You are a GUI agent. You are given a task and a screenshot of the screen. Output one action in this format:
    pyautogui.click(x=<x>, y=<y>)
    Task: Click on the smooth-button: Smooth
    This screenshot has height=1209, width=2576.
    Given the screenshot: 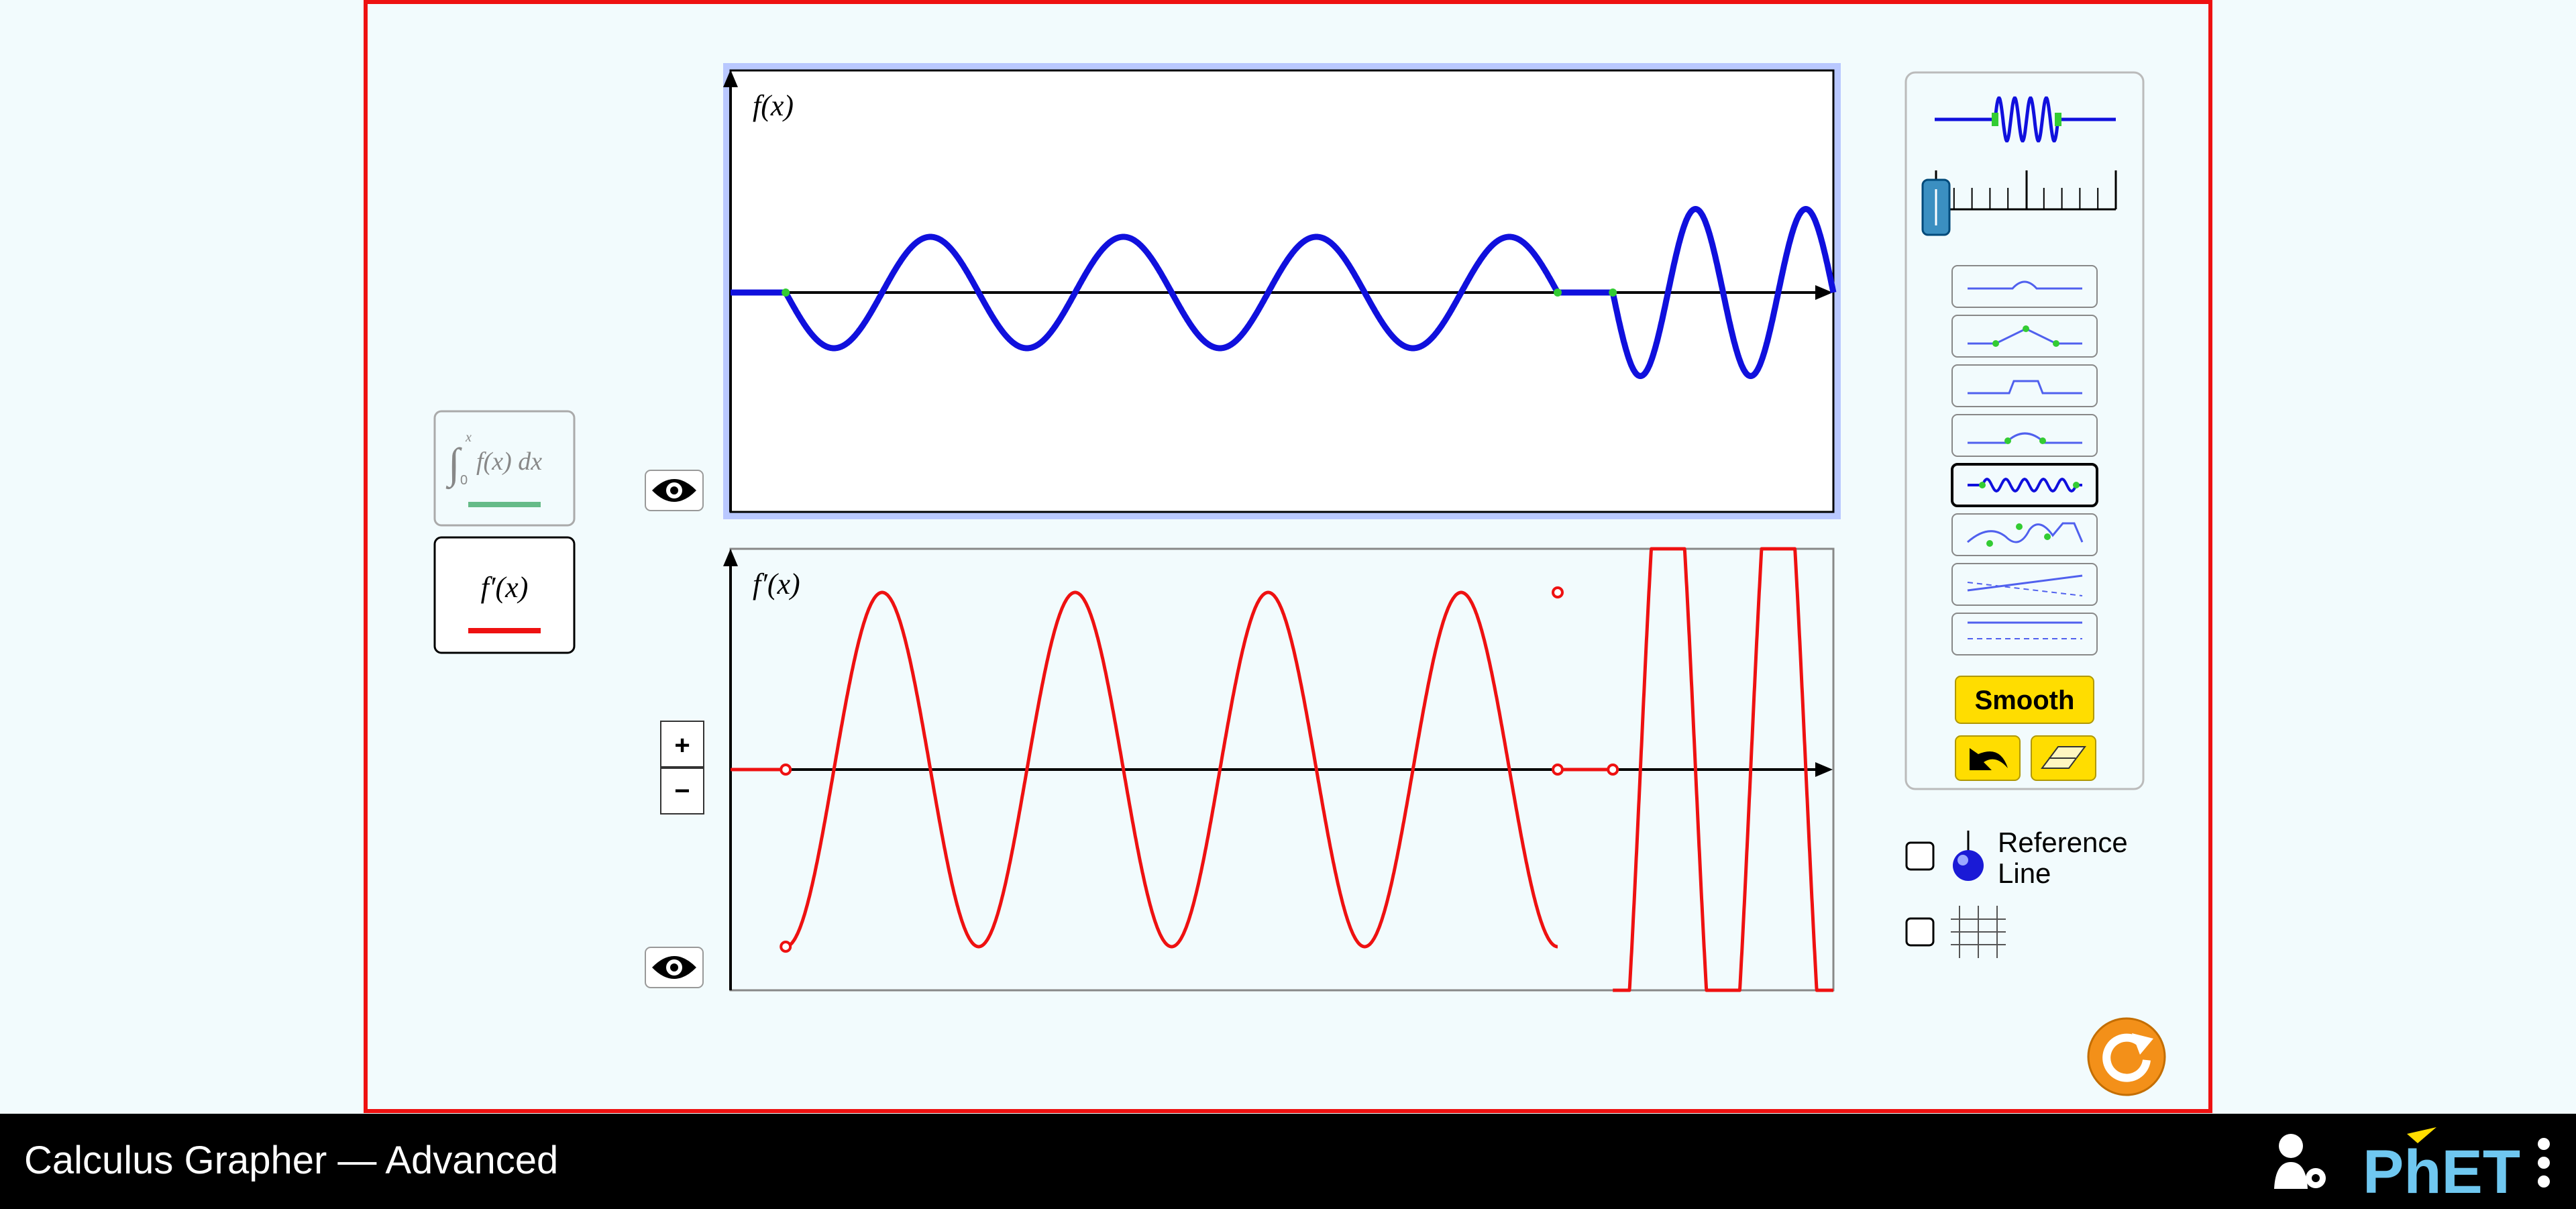 What is the action you would take?
    pyautogui.click(x=2024, y=700)
    